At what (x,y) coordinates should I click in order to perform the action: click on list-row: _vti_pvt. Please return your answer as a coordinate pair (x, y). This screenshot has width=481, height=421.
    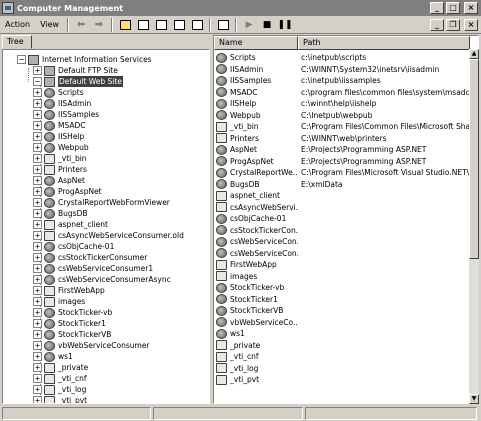
    Looking at the image, I should click on (346, 379).